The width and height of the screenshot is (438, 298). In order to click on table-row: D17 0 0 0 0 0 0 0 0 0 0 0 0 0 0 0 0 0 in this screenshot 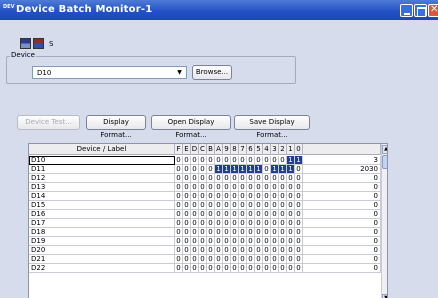, I will do `click(205, 223)`.